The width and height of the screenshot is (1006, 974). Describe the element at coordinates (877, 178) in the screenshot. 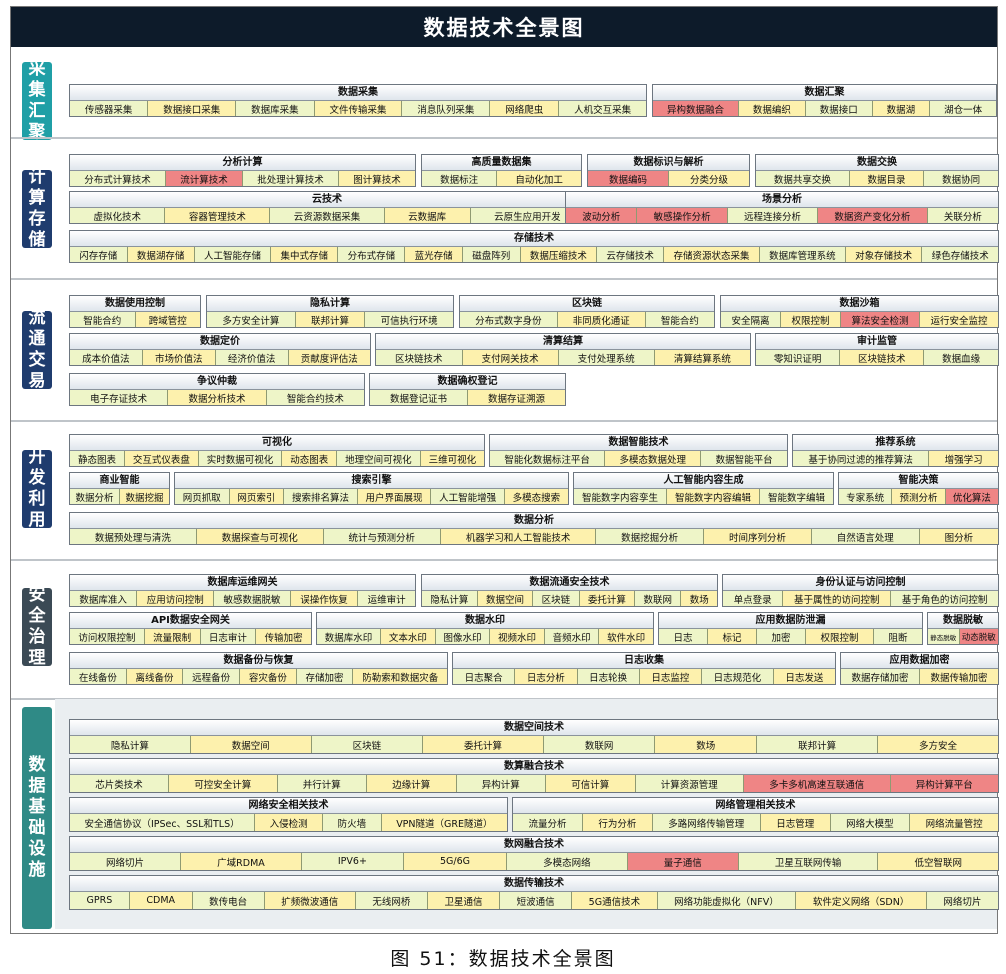

I see `block-items: 数据共享交换 数据目录 数据协同` at that location.